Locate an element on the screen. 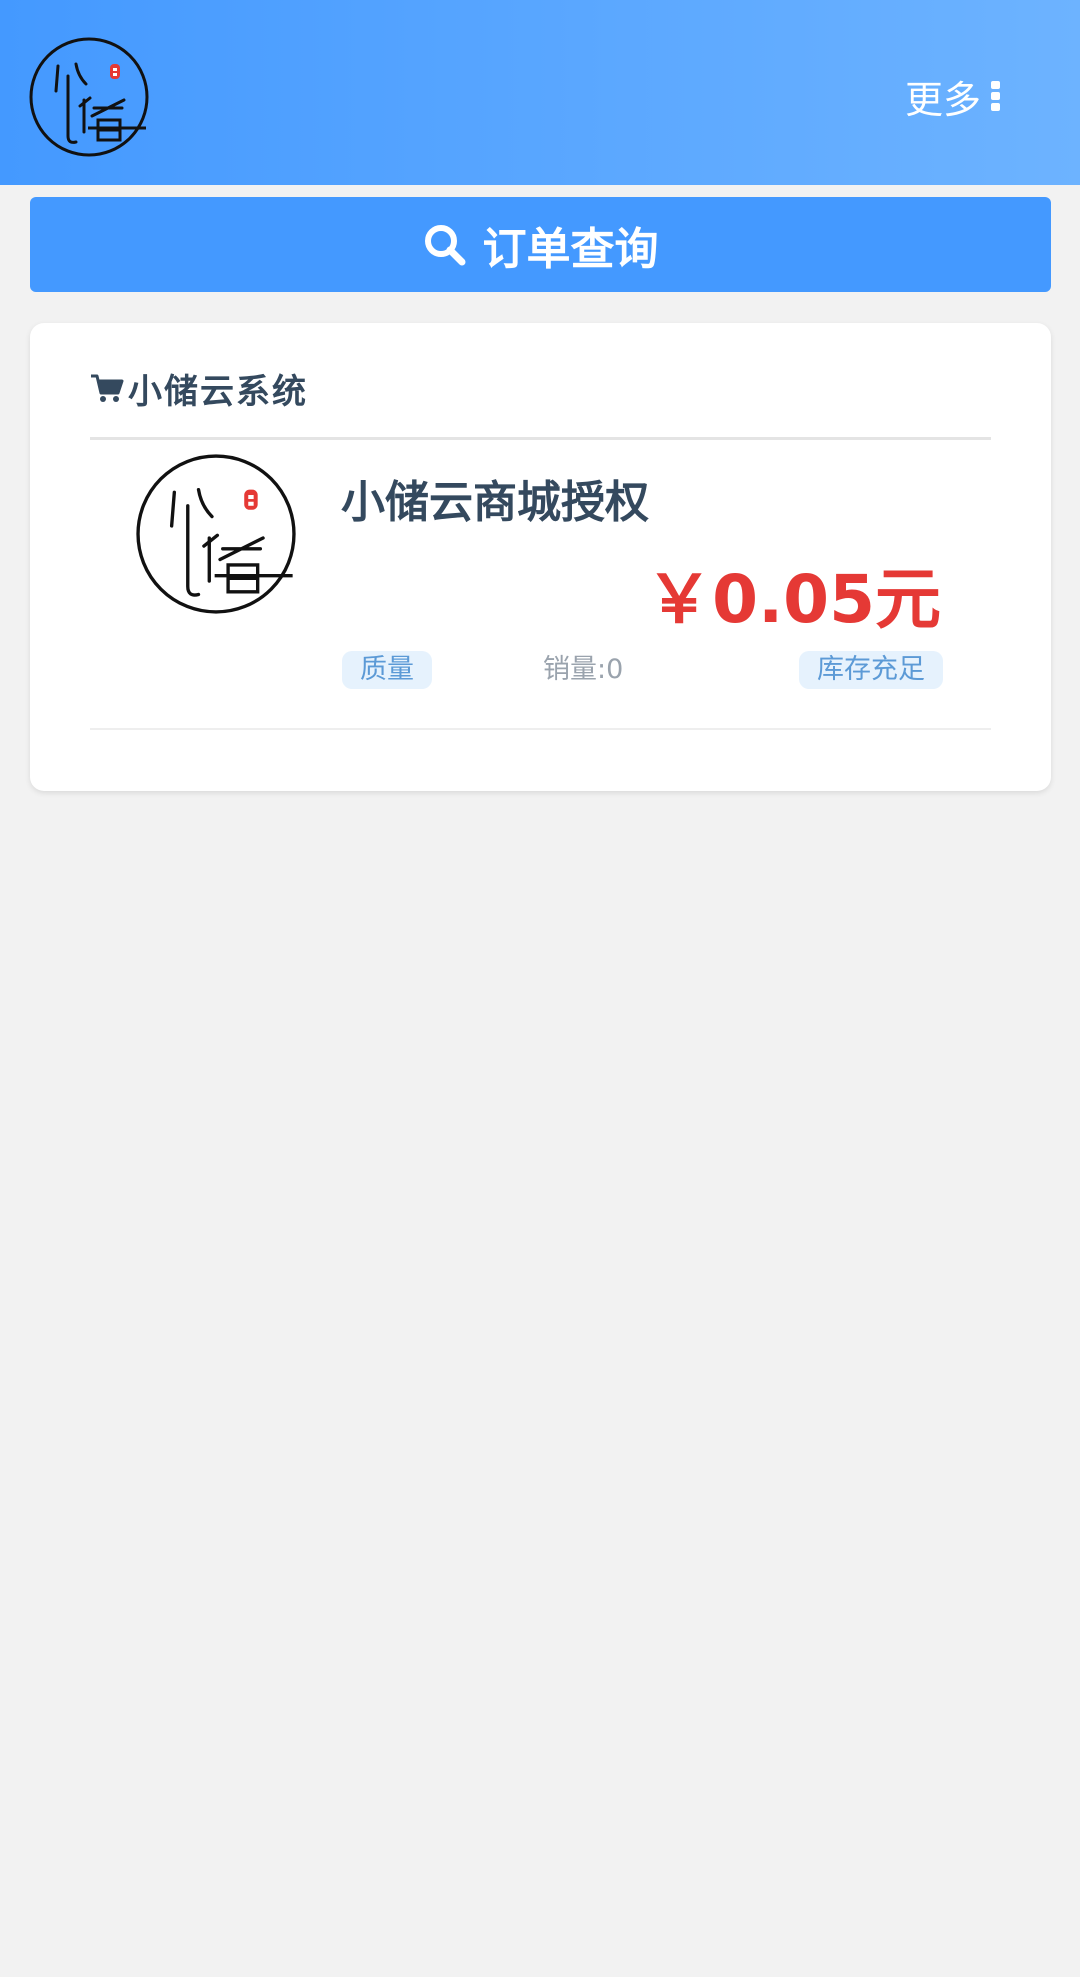 The image size is (1080, 1977). more-menu-button: 更多 is located at coordinates (952, 96).